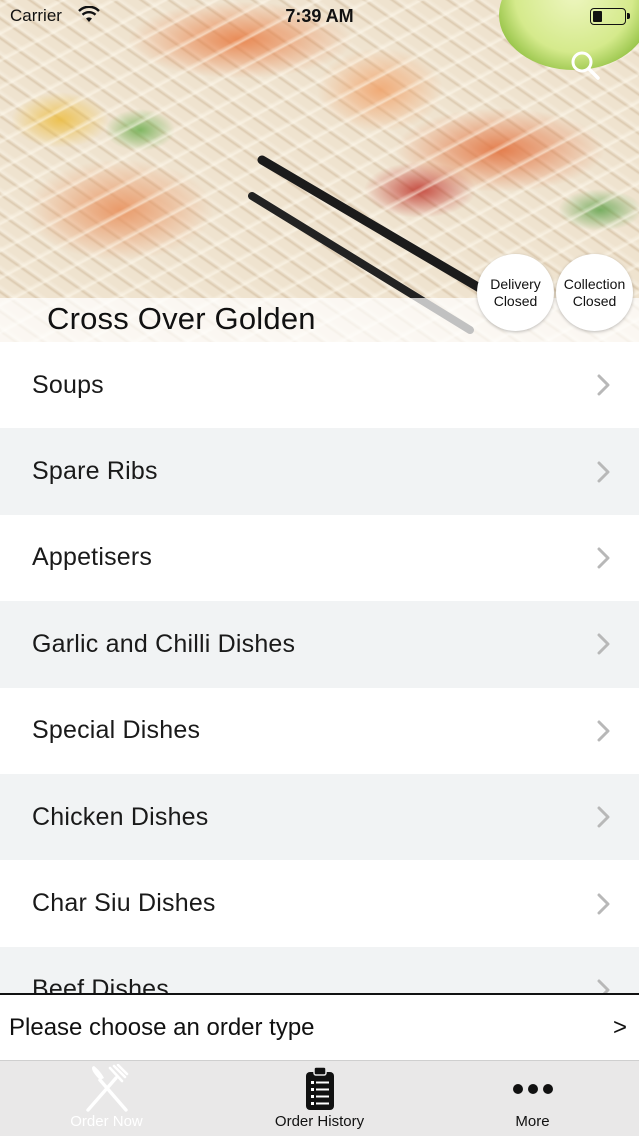 This screenshot has width=639, height=1136. What do you see at coordinates (181, 318) in the screenshot?
I see `restaurant-name: Cross Over Golden` at bounding box center [181, 318].